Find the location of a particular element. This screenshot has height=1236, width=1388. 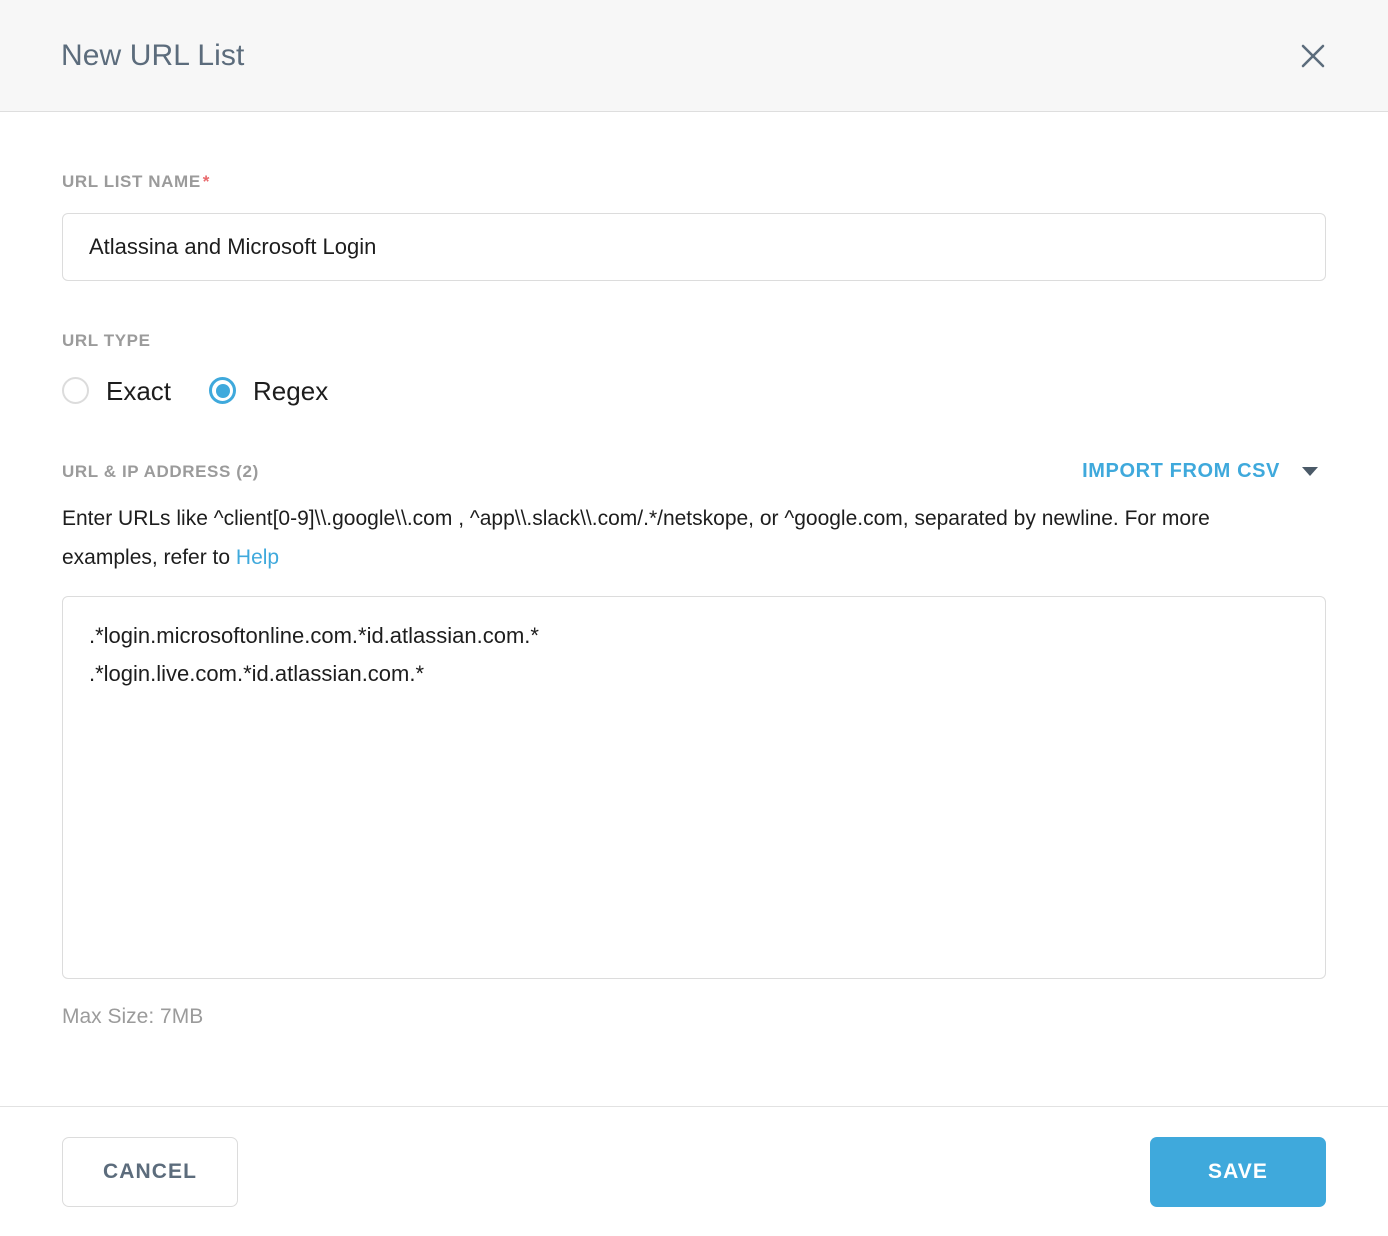

url-type-label: URL TYPE is located at coordinates (106, 340).